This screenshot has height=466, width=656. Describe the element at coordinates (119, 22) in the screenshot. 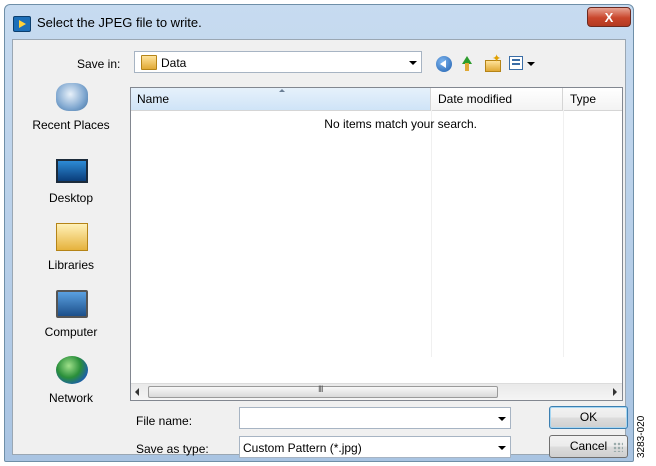

I see `window-title: Select the JPEG file to write.` at that location.